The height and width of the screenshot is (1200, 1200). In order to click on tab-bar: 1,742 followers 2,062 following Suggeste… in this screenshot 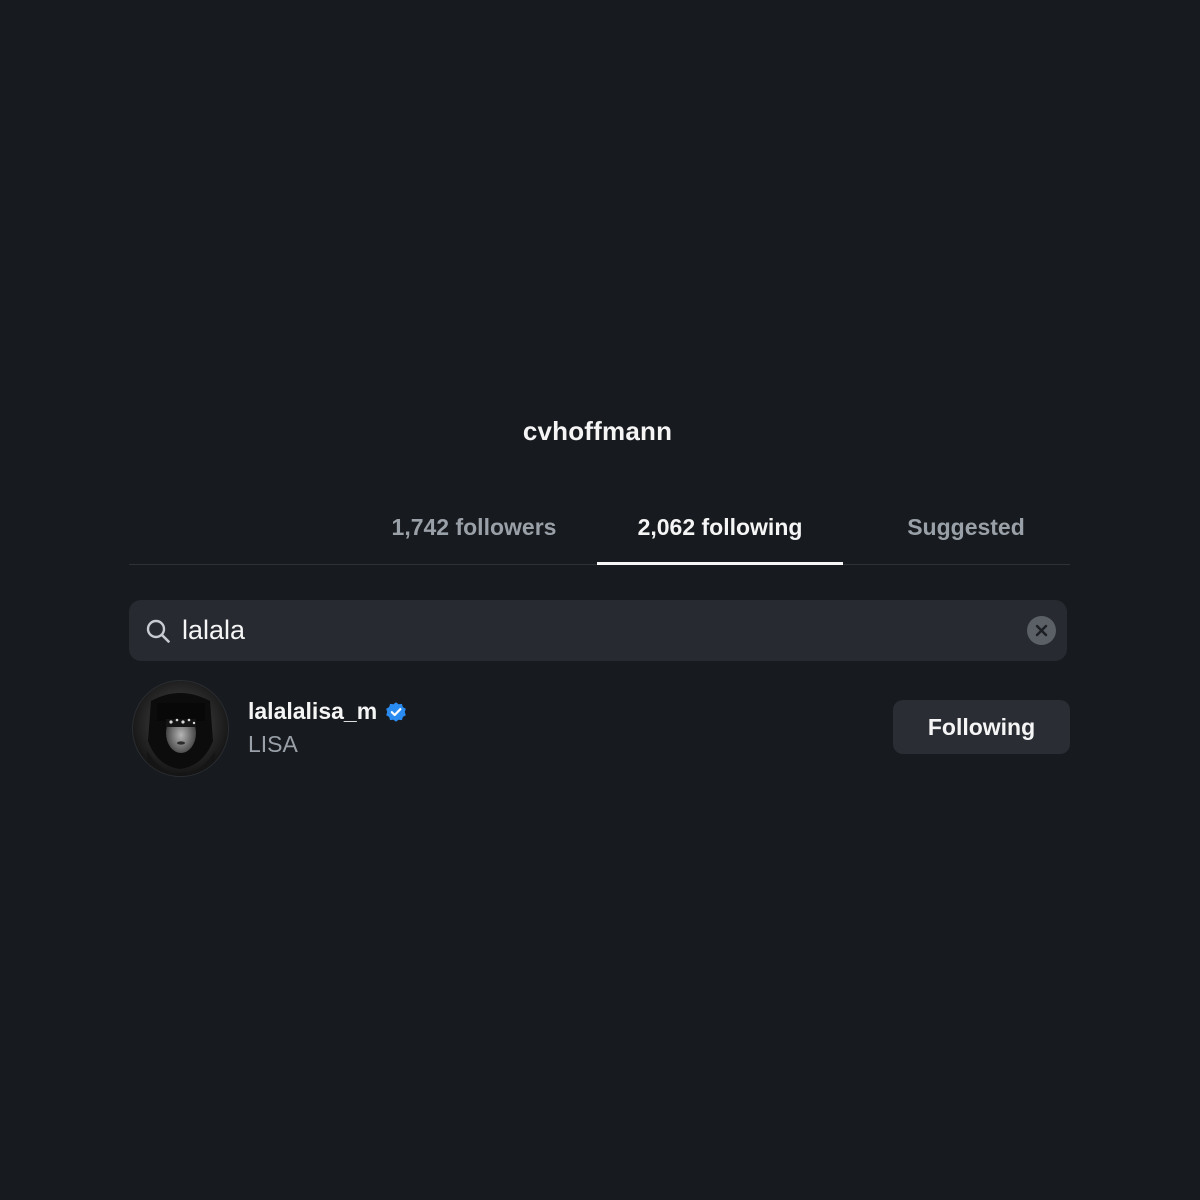, I will do `click(599, 531)`.